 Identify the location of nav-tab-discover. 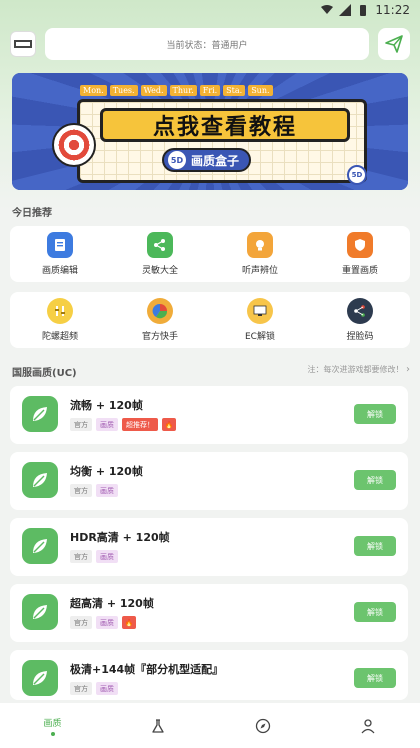
(263, 726).